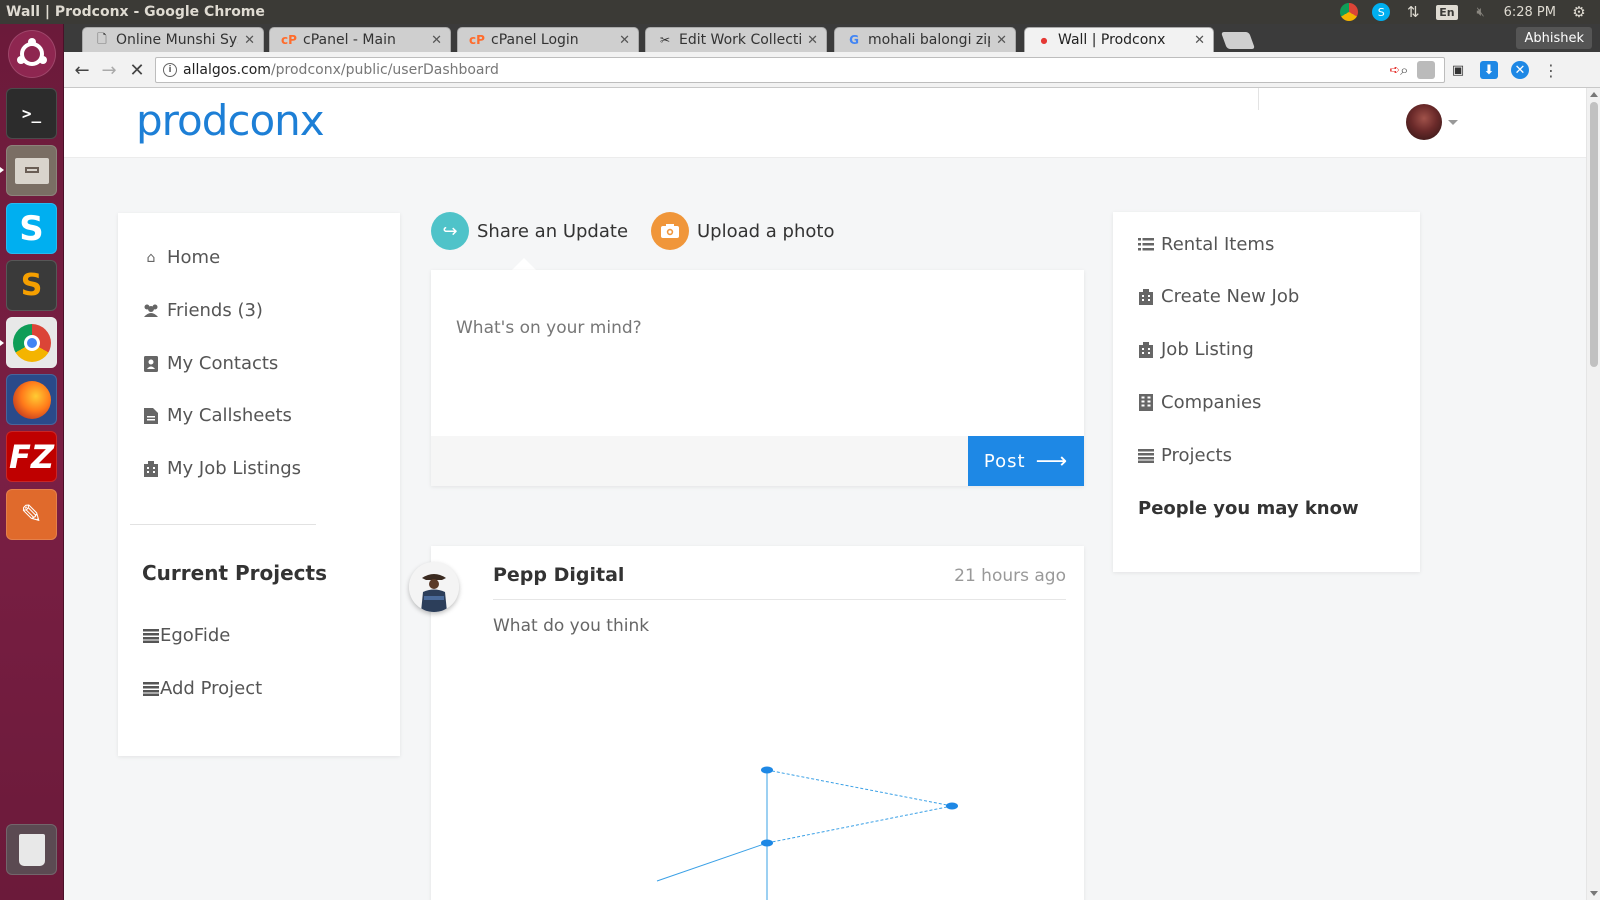 The height and width of the screenshot is (900, 1600). What do you see at coordinates (1554, 38) in the screenshot?
I see `profile-button: Abhishek` at bounding box center [1554, 38].